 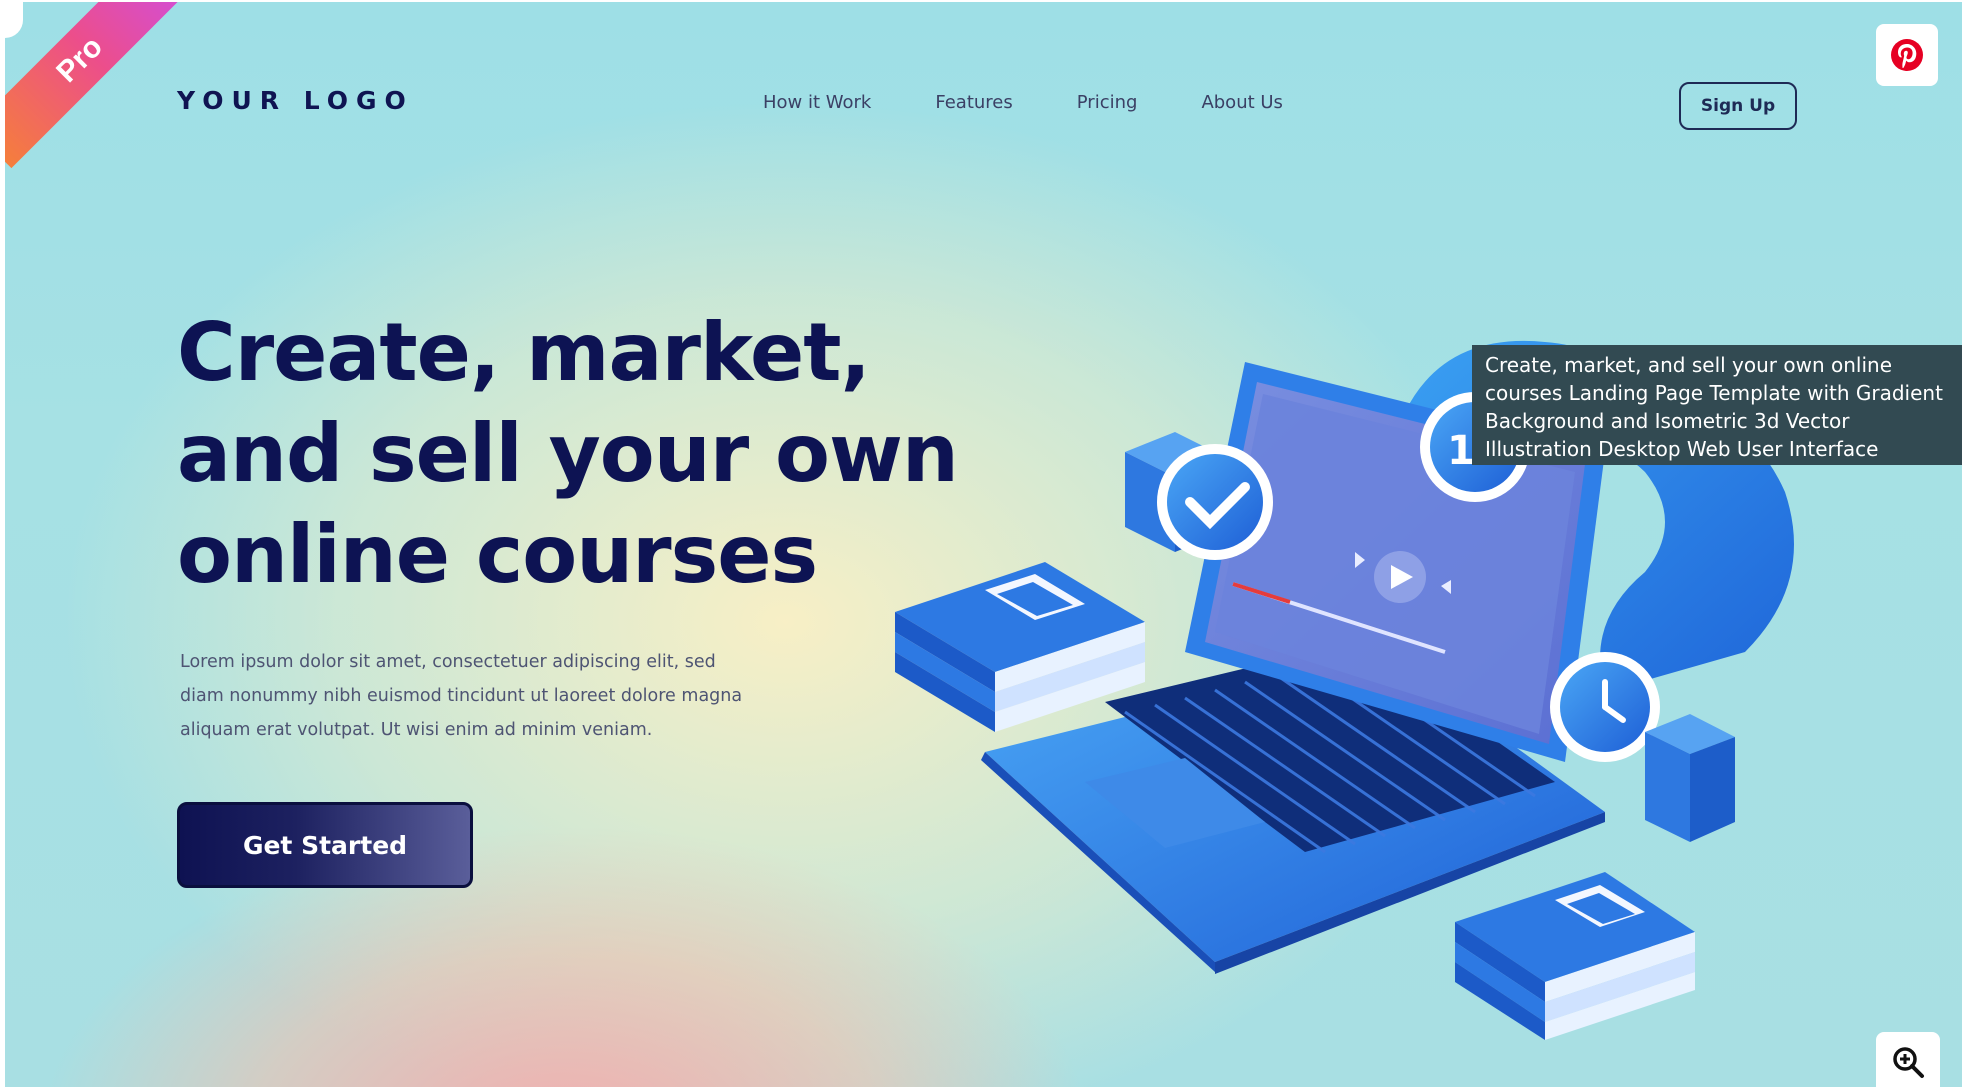 I want to click on tooltip-line: Background and Isometric 3d Vector, so click(x=1667, y=421).